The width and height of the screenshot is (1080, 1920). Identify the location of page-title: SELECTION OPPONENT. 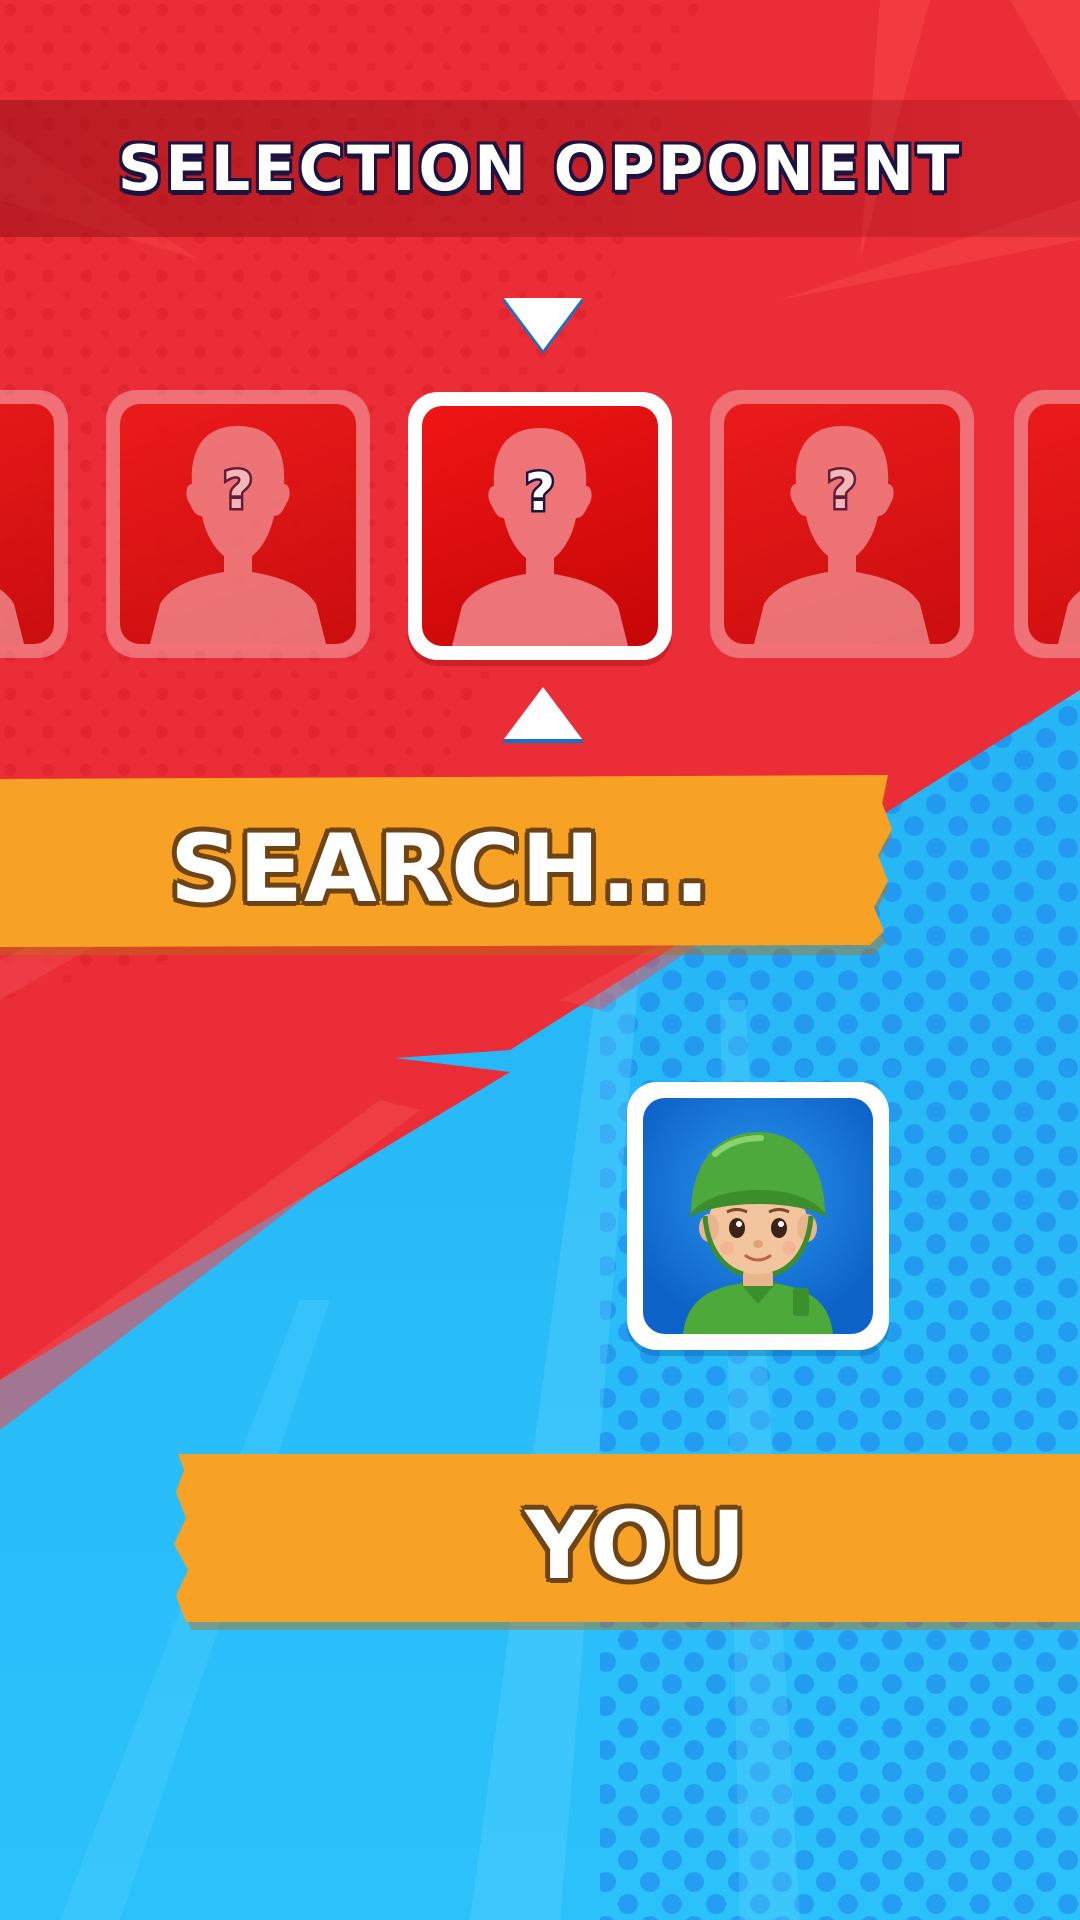
(540, 168).